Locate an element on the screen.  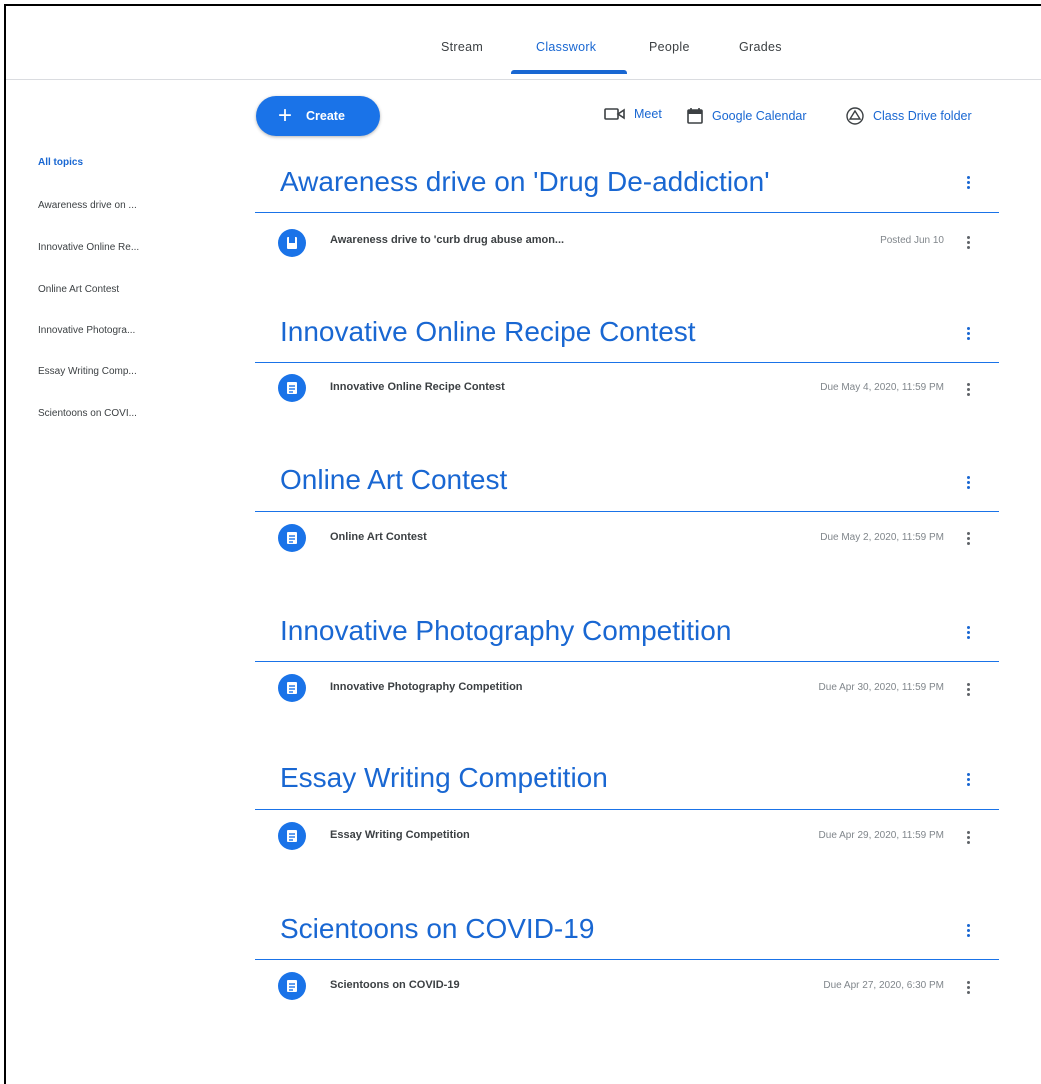
topic-title: Online Art Contest is located at coordinates (394, 479).